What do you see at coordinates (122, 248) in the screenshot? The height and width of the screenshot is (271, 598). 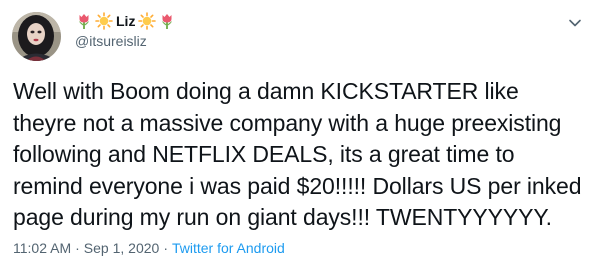 I see `tweet-date: Sep 1, 2020` at bounding box center [122, 248].